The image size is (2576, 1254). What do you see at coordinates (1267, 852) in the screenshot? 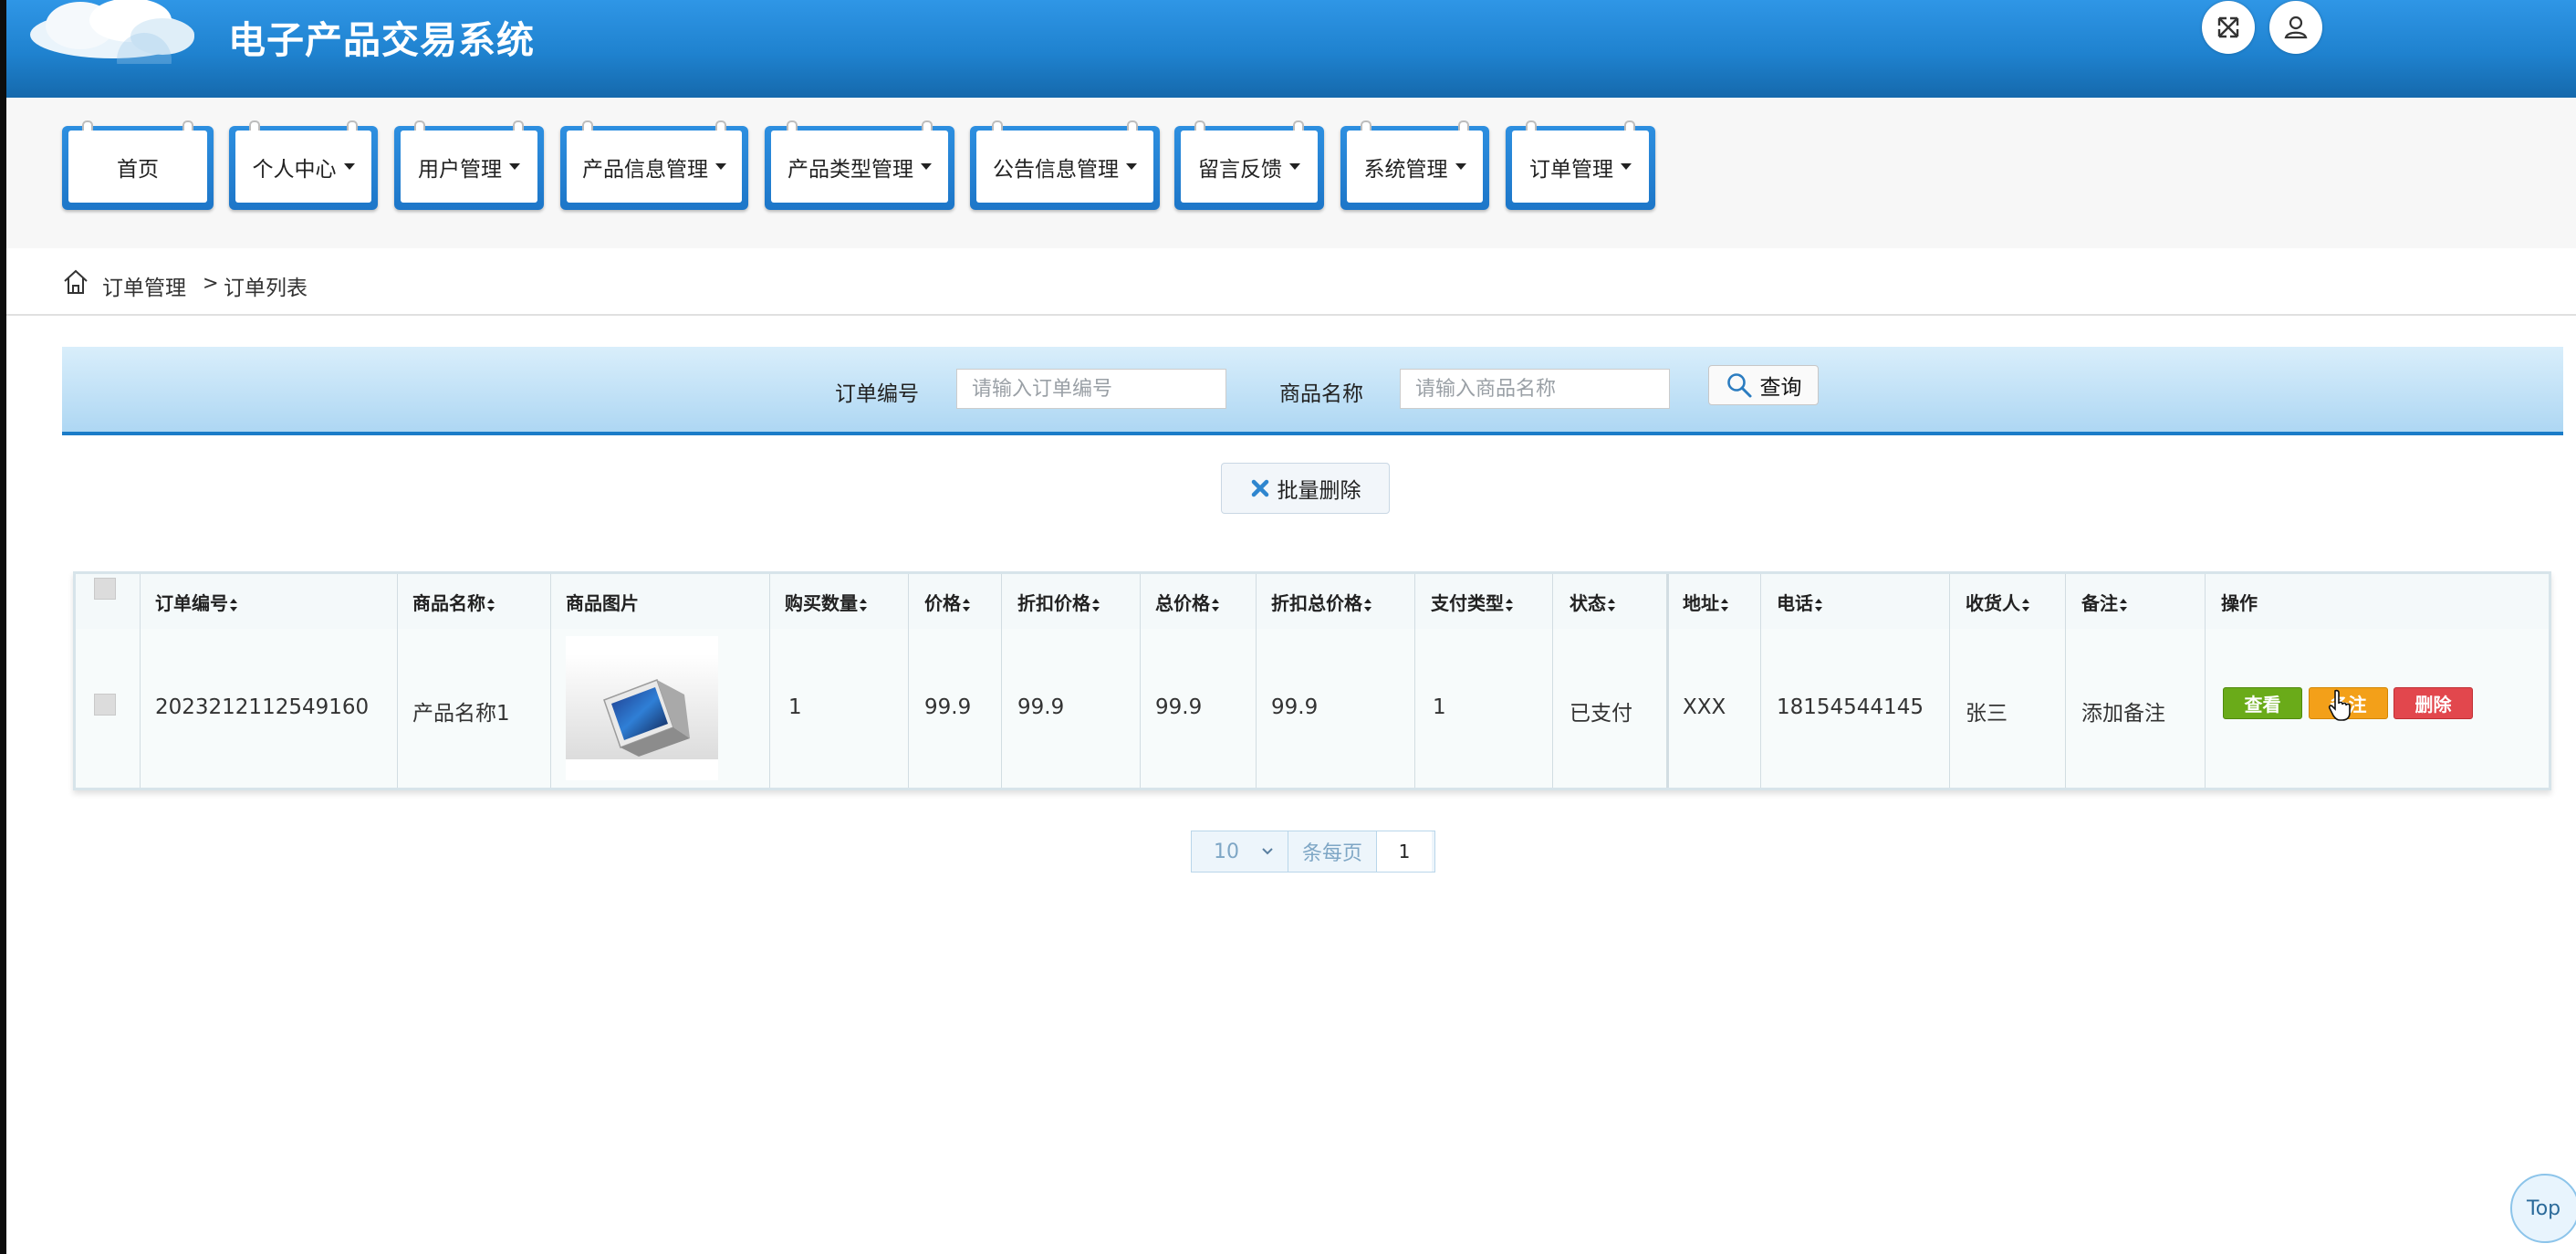
I see `chevron-down-icon` at bounding box center [1267, 852].